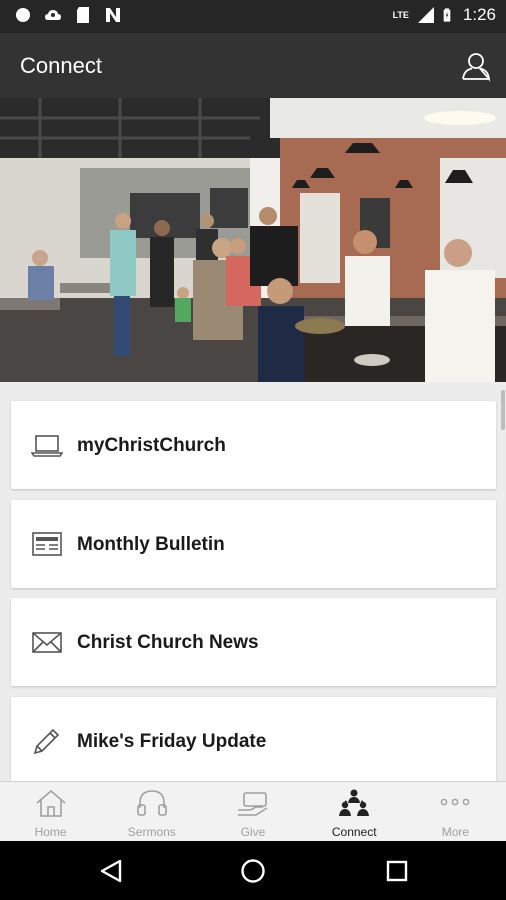 The width and height of the screenshot is (506, 900). Describe the element at coordinates (151, 803) in the screenshot. I see `headphones-icon` at that location.